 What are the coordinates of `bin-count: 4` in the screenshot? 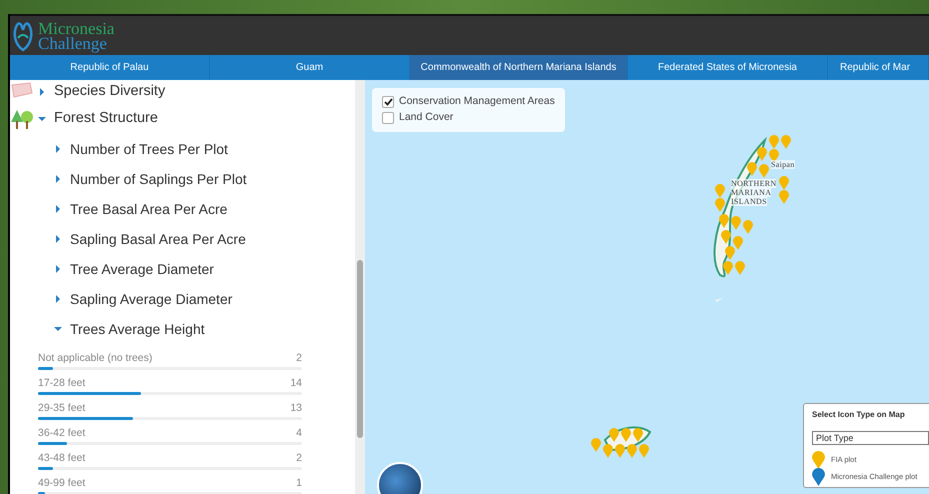 It's located at (299, 433).